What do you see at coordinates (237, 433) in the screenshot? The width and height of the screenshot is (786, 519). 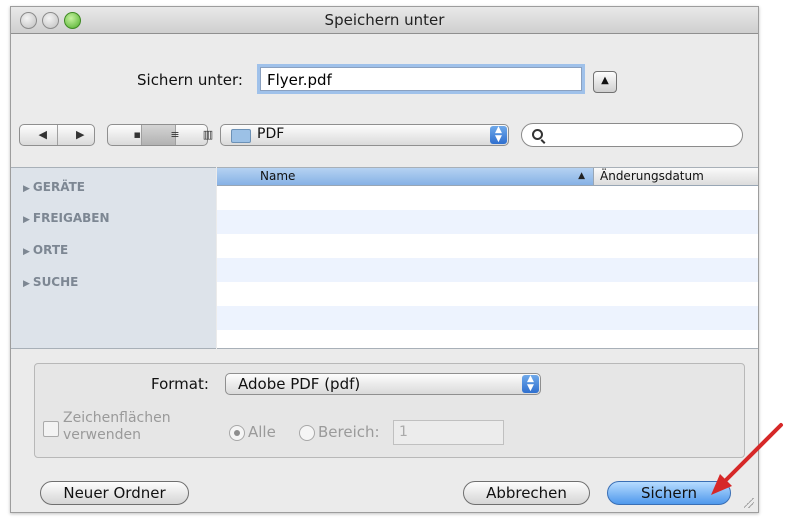 I see `radio-all` at bounding box center [237, 433].